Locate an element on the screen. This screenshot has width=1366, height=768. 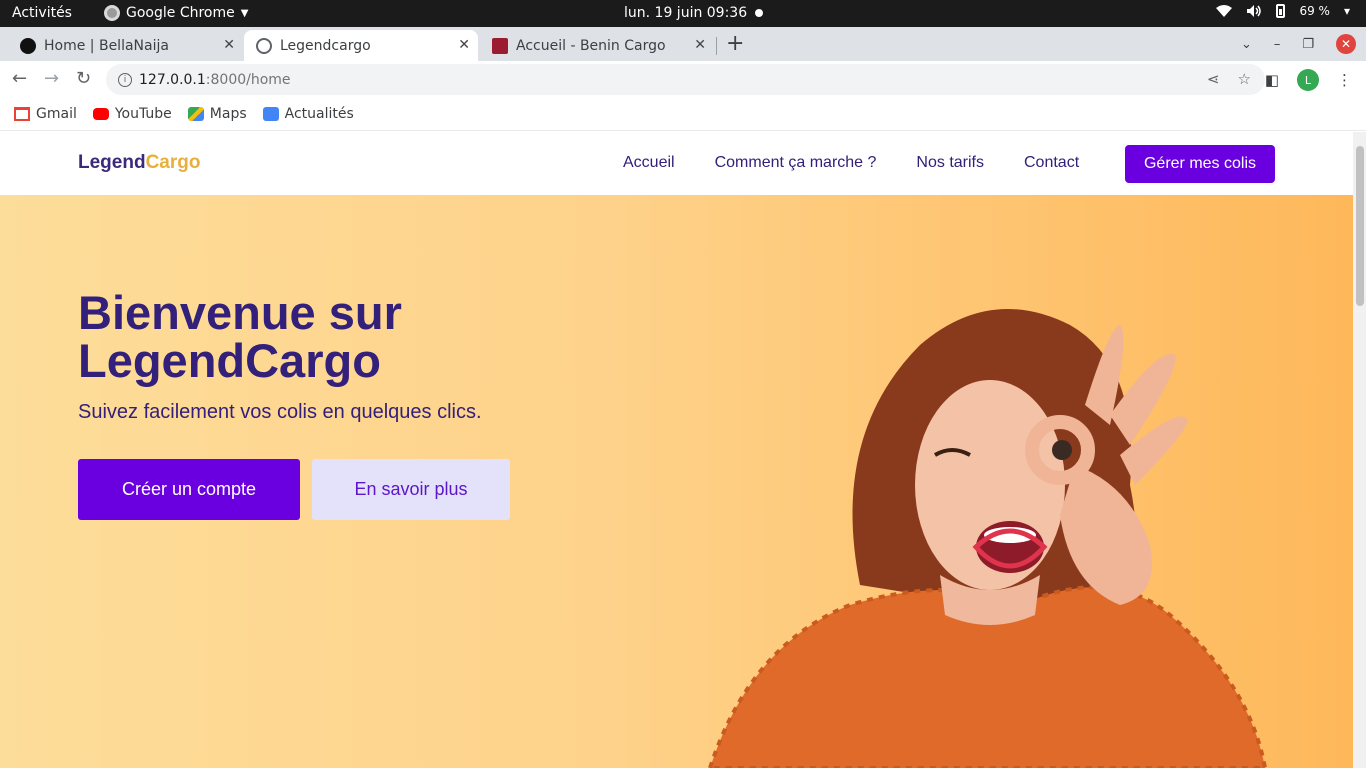
logo-part-cargo: Cargo is located at coordinates (173, 162).